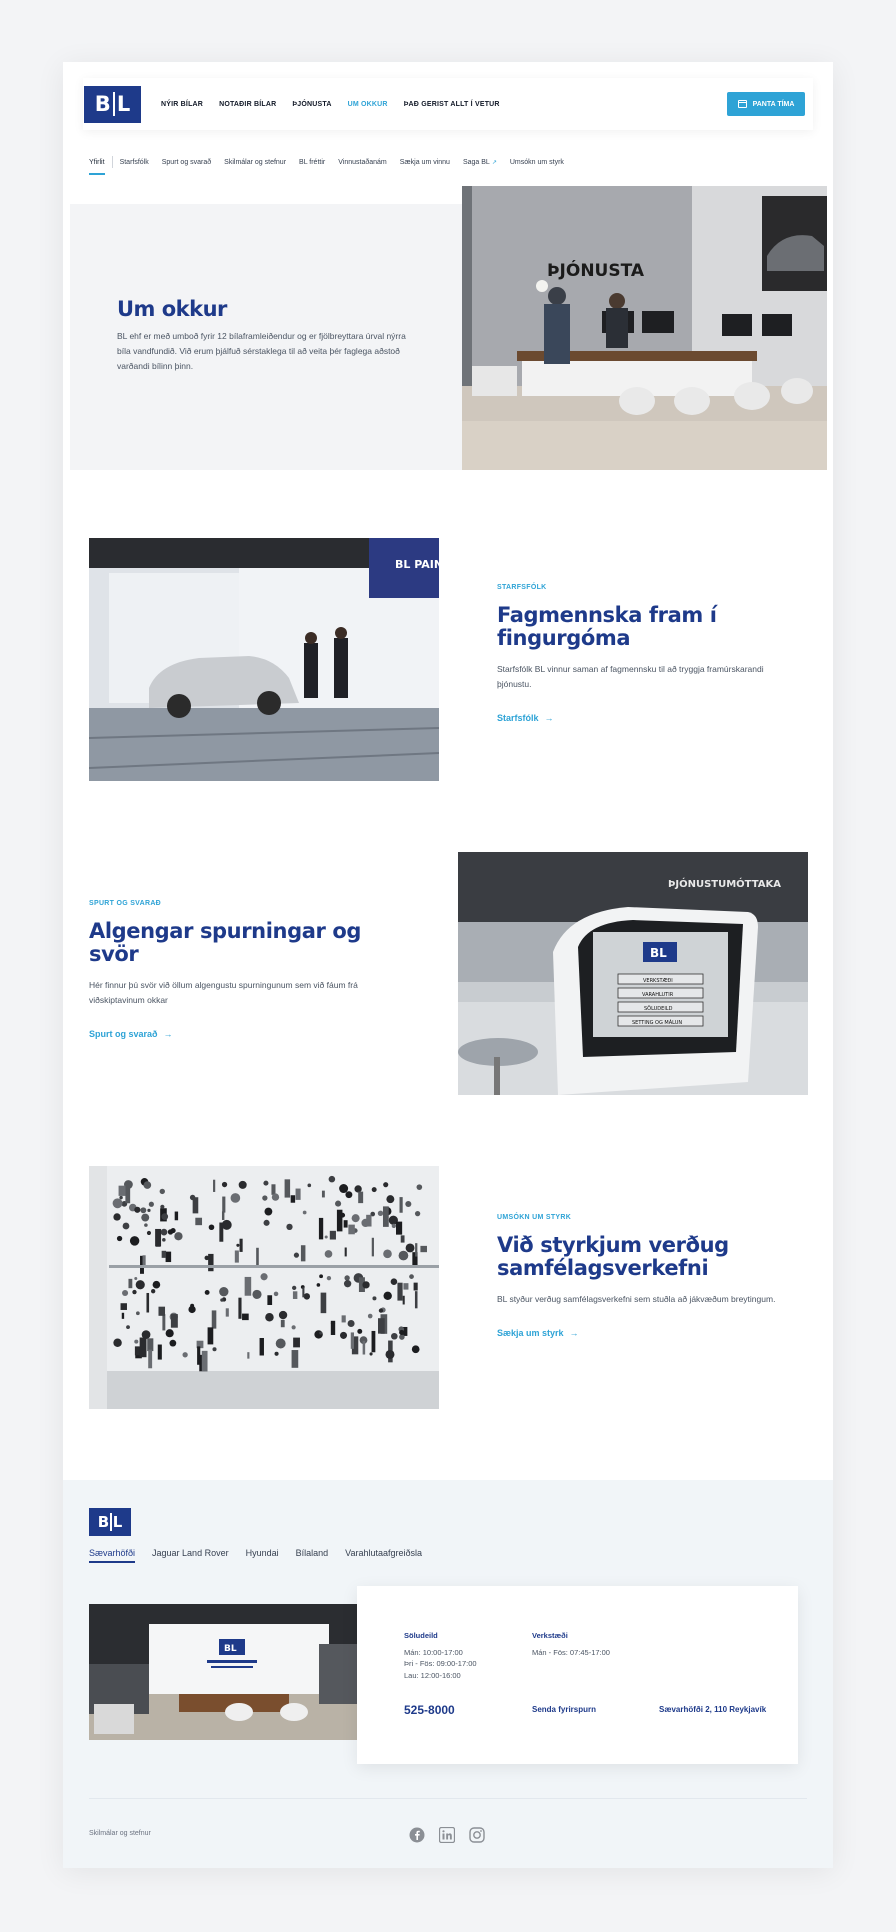 The width and height of the screenshot is (896, 1932). I want to click on tab-hyundai: Hyundai, so click(262, 1553).